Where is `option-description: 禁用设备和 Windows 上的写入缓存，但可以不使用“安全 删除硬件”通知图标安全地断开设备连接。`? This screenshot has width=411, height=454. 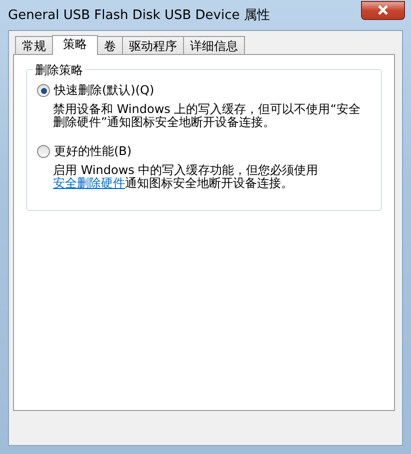 option-description: 禁用设备和 Windows 上的写入缓存，但可以不使用“安全 删除硬件”通知图标安全地断开设备连接。 is located at coordinates (207, 116).